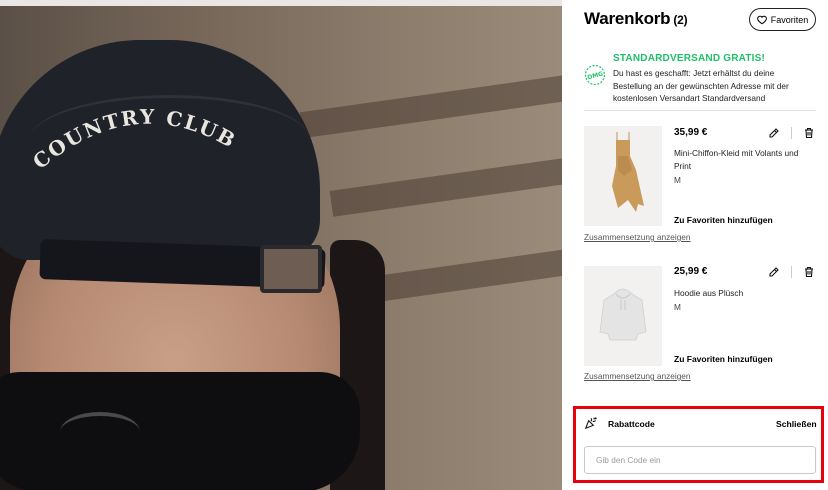 The height and width of the screenshot is (490, 828). I want to click on cap-buckle, so click(291, 269).